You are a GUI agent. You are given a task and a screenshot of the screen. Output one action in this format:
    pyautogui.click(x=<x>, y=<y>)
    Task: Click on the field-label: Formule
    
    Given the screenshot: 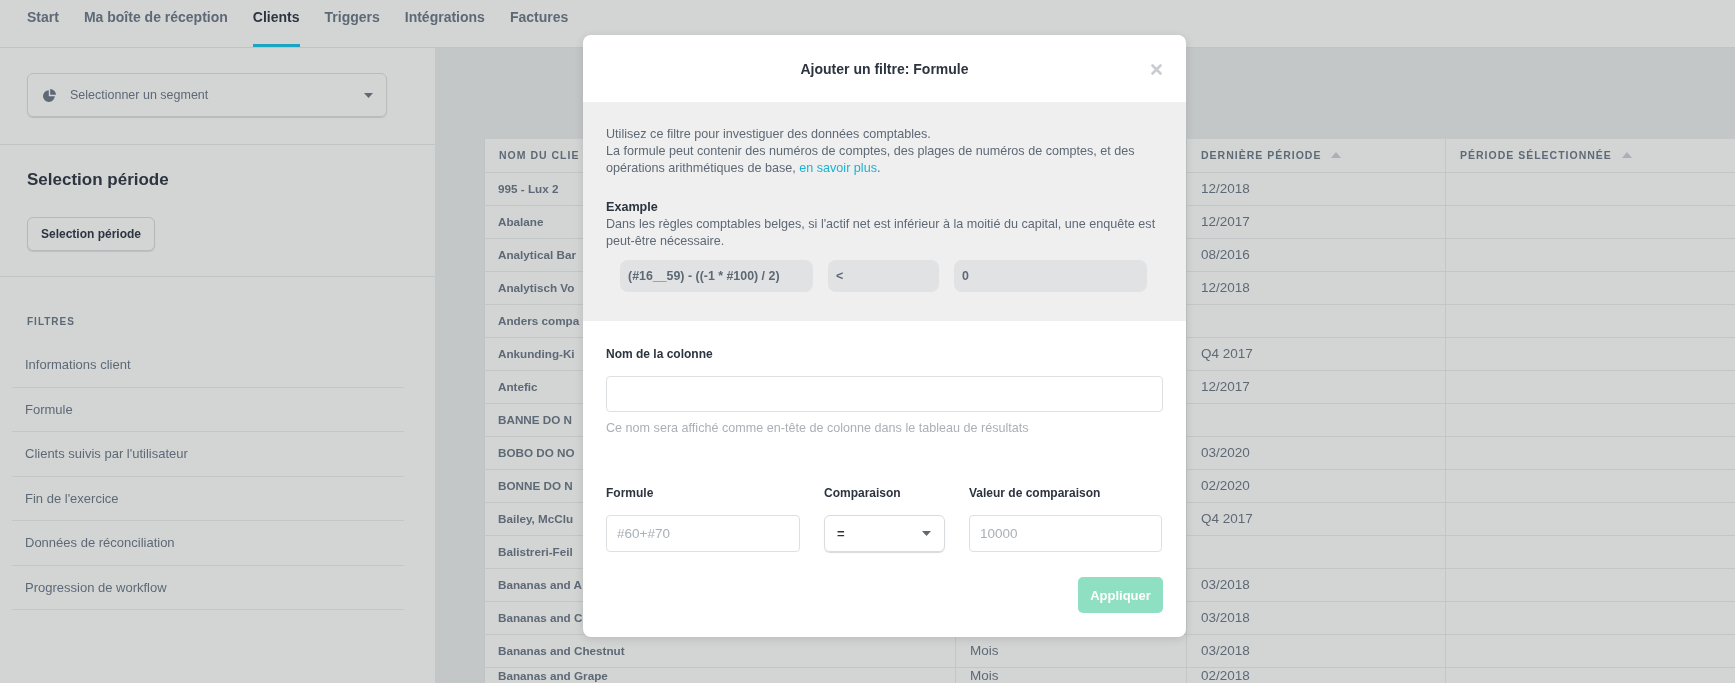 What is the action you would take?
    pyautogui.click(x=630, y=493)
    